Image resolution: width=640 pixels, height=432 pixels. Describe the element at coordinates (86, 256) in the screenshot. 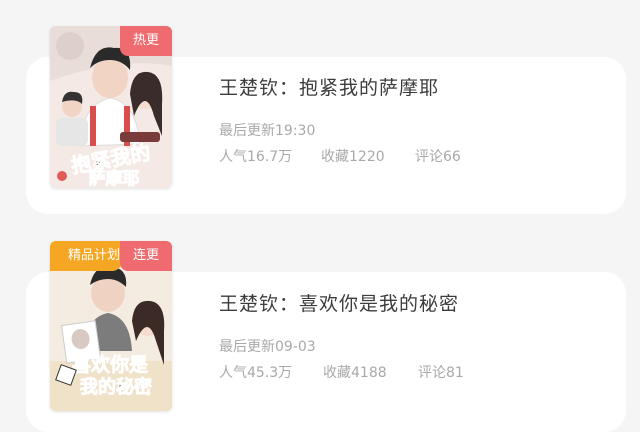

I see `premium-plan-badge: 精品计划` at that location.